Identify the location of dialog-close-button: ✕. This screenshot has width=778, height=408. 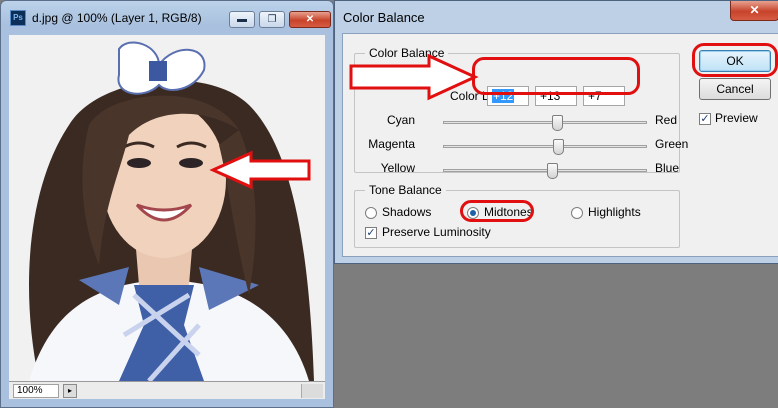
(754, 11).